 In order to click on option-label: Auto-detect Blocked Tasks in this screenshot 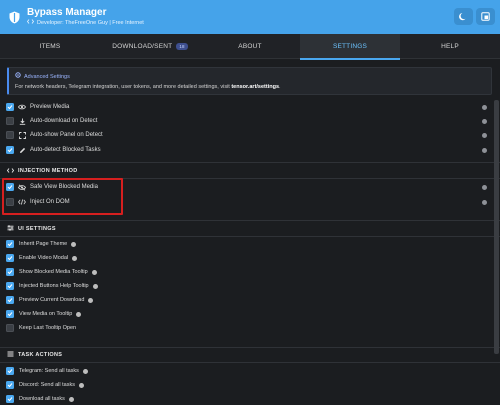, I will do `click(65, 150)`.